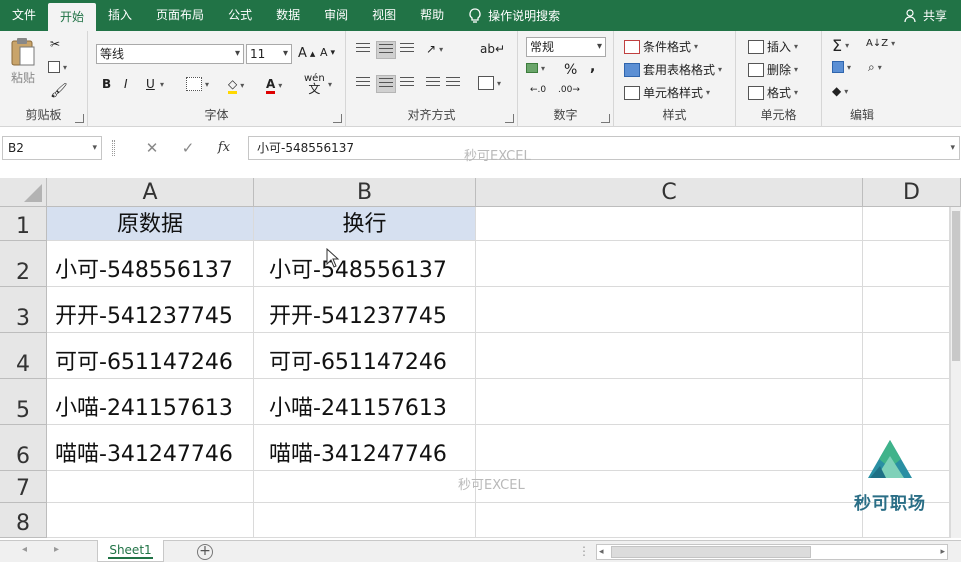  I want to click on cell-d5, so click(906, 402).